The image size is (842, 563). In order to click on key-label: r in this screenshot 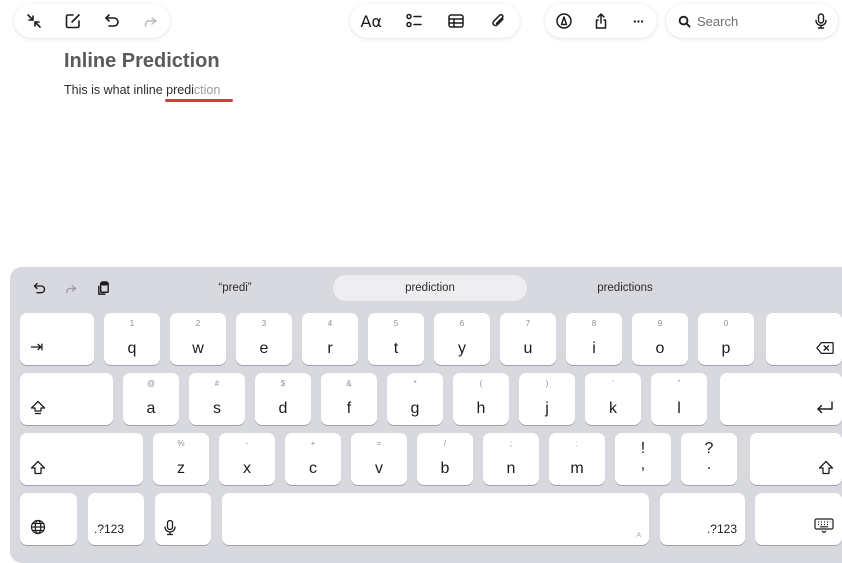, I will do `click(330, 348)`.